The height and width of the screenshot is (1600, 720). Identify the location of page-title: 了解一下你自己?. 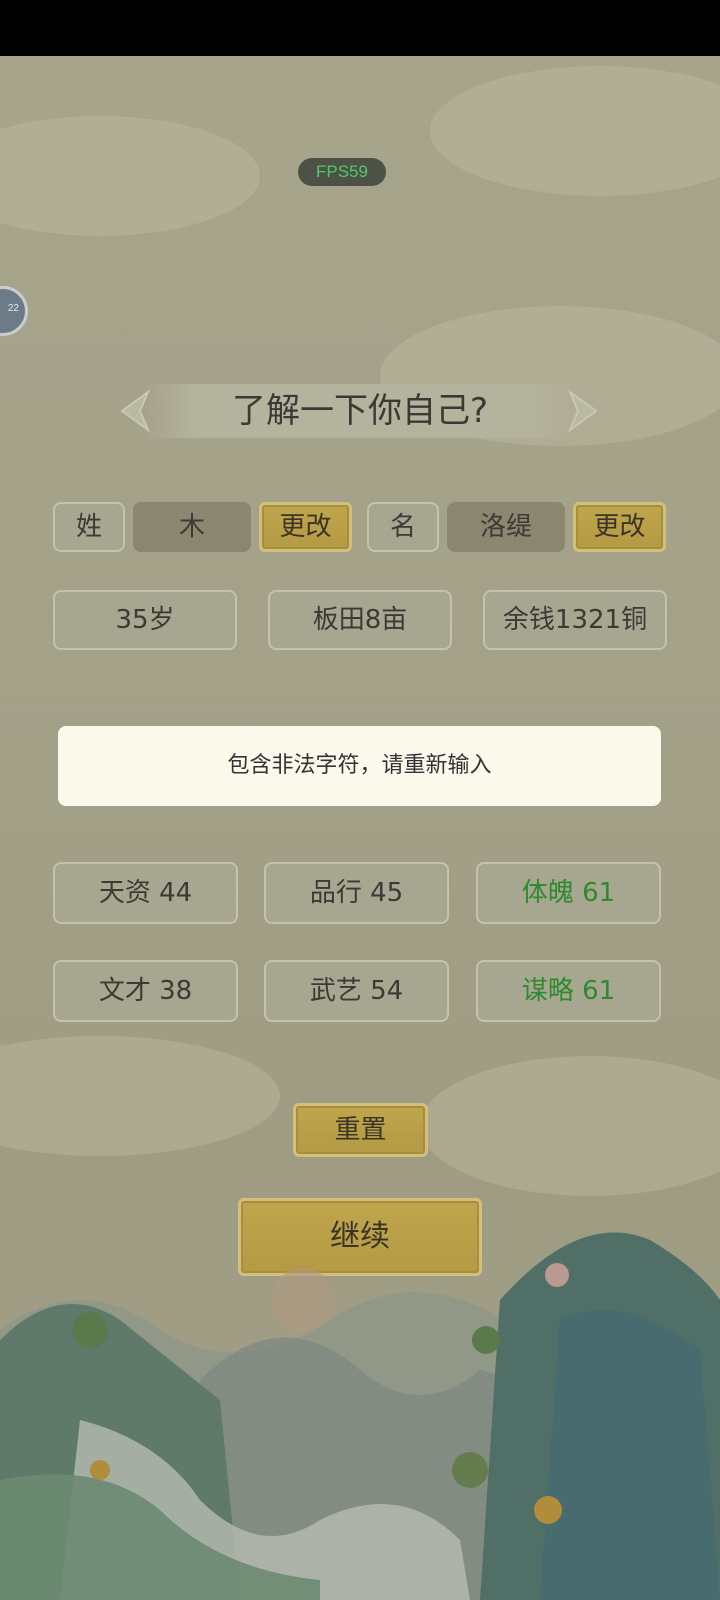
(360, 411).